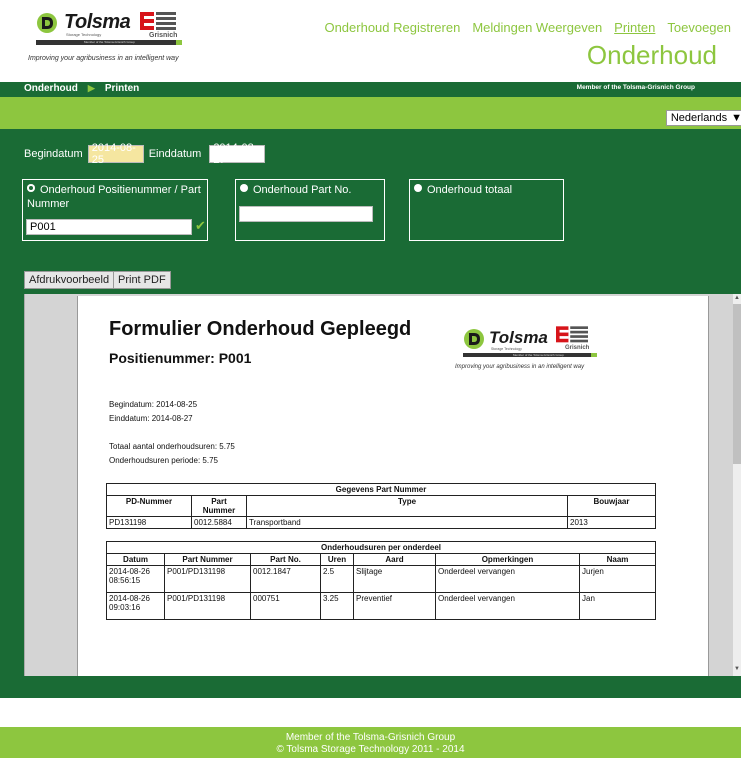  Describe the element at coordinates (617, 606) in the screenshot. I see `table-cell: Jan` at that location.